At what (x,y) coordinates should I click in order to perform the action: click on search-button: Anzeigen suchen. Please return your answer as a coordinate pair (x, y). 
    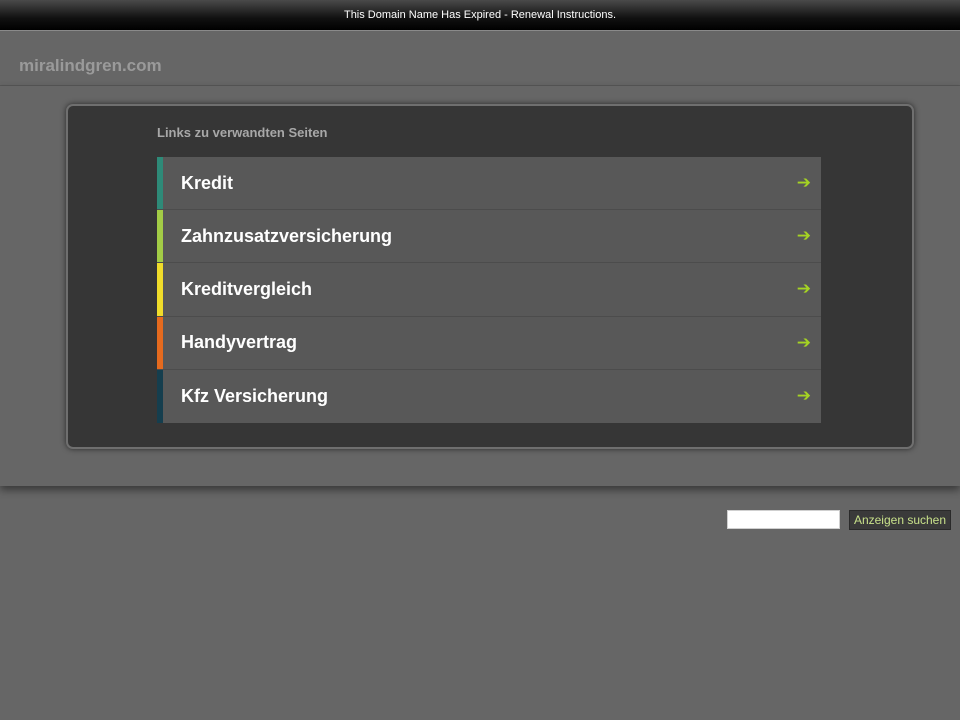
    Looking at the image, I should click on (900, 520).